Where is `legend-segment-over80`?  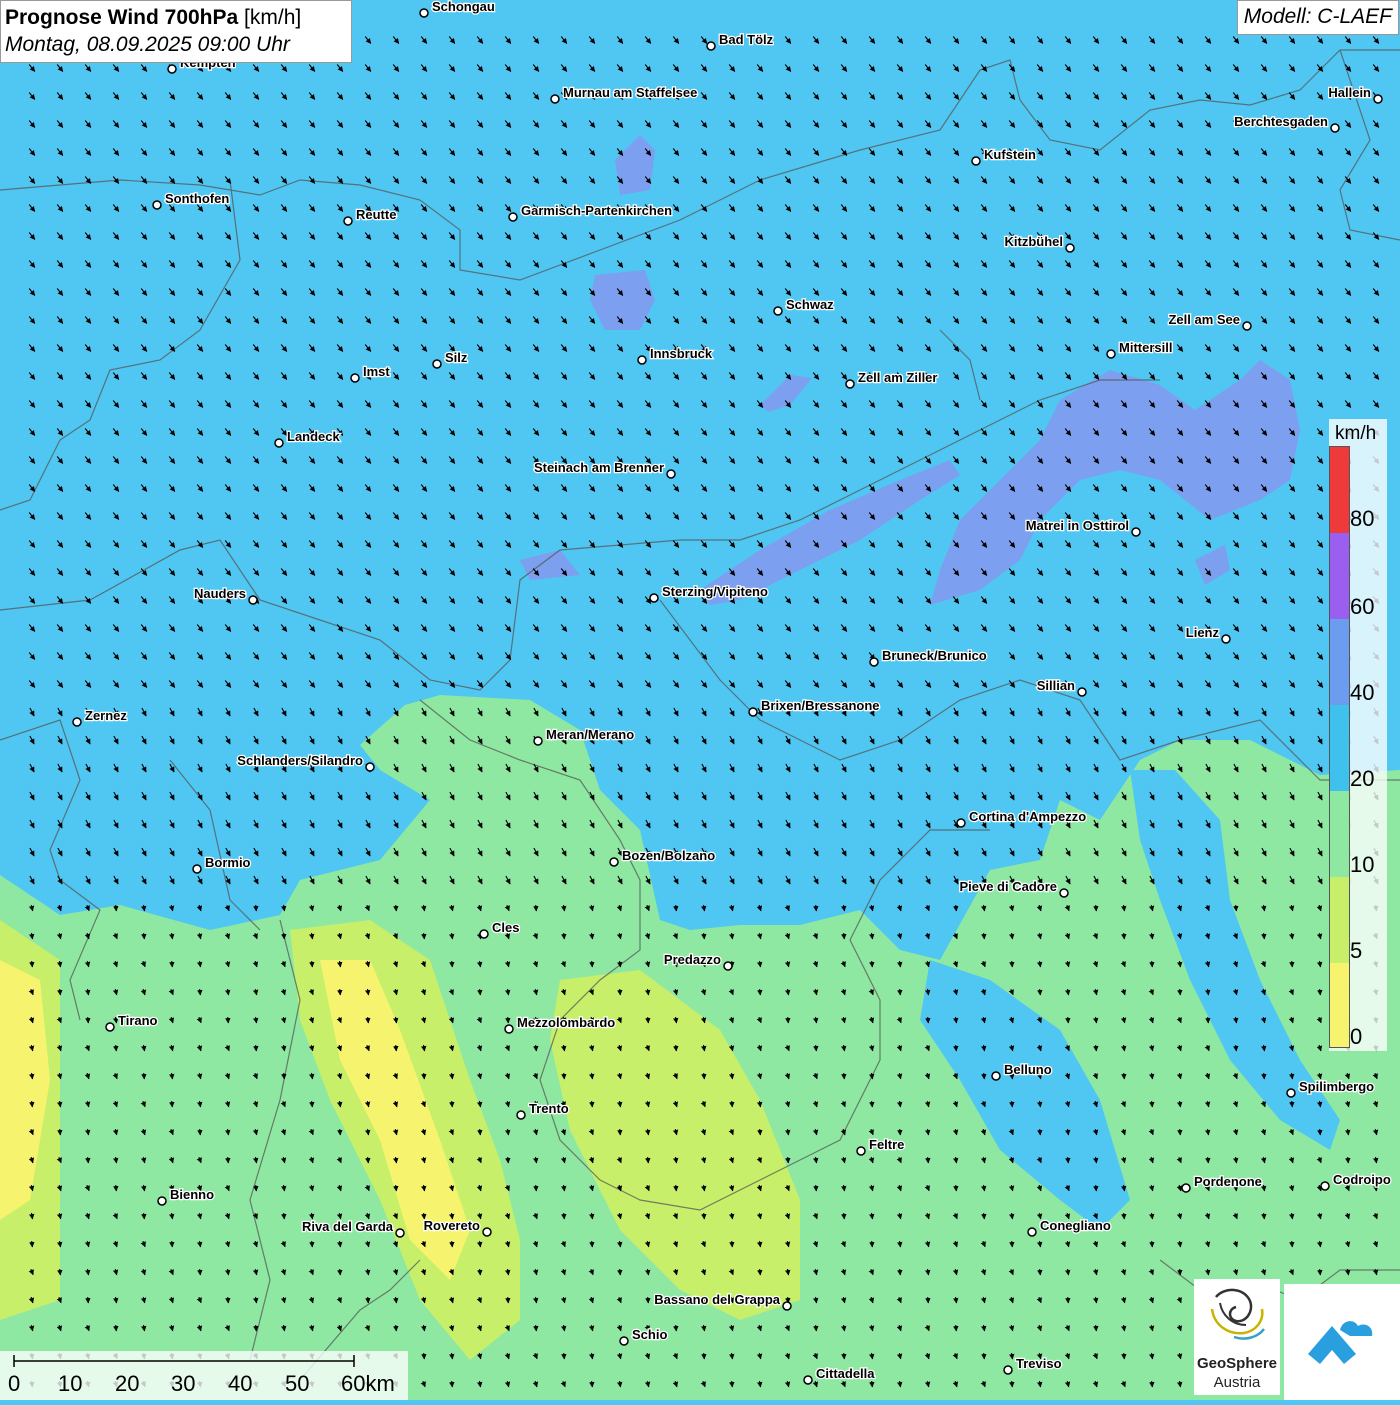
legend-segment-over80 is located at coordinates (1339, 490).